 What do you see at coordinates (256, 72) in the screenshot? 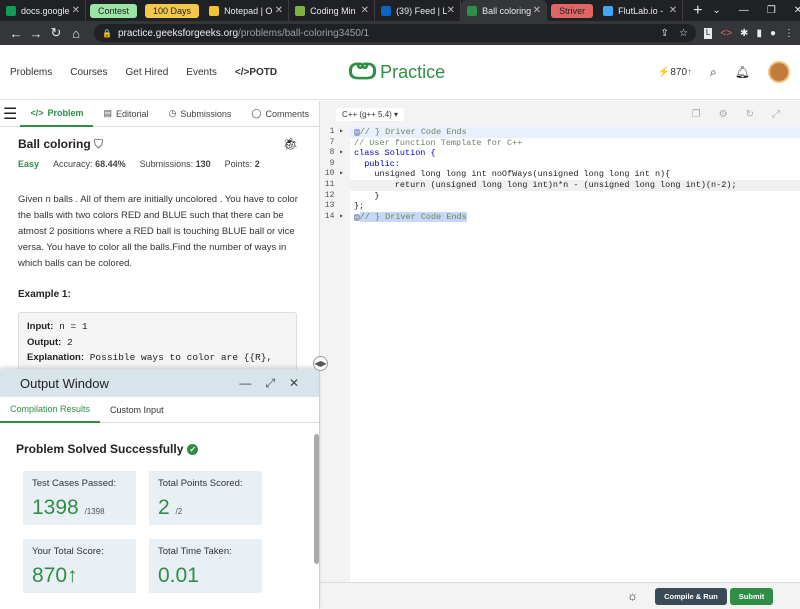
I see `nav-link: </>POTD` at bounding box center [256, 72].